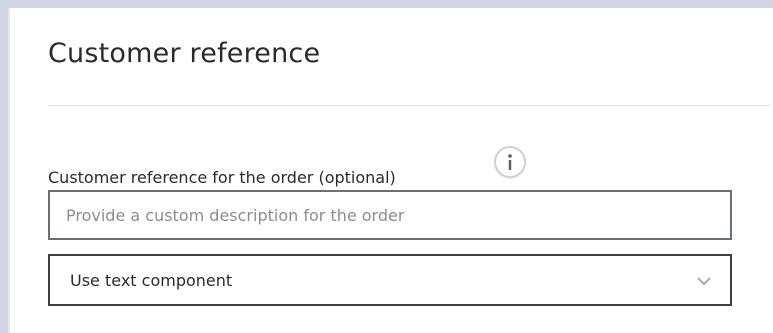 The image size is (773, 333). Describe the element at coordinates (409, 105) in the screenshot. I see `section-divider` at that location.